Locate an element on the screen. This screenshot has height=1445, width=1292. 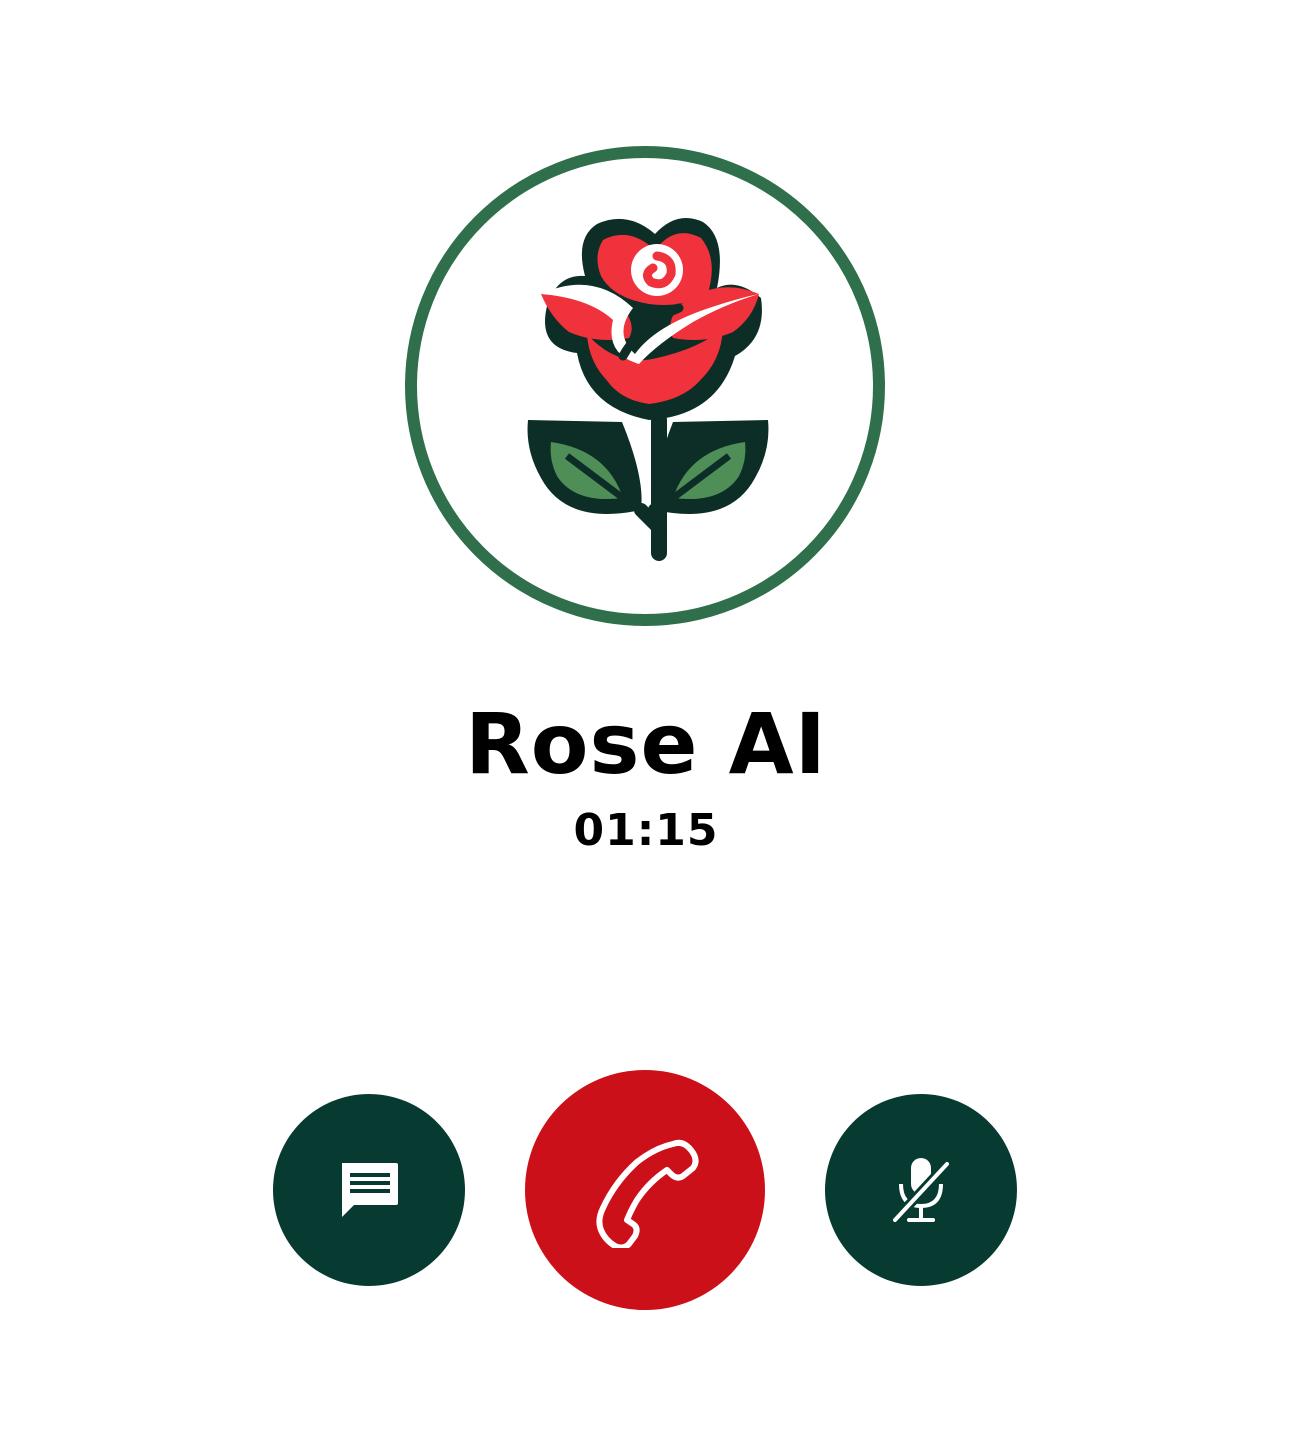
rose-icon is located at coordinates (648, 389).